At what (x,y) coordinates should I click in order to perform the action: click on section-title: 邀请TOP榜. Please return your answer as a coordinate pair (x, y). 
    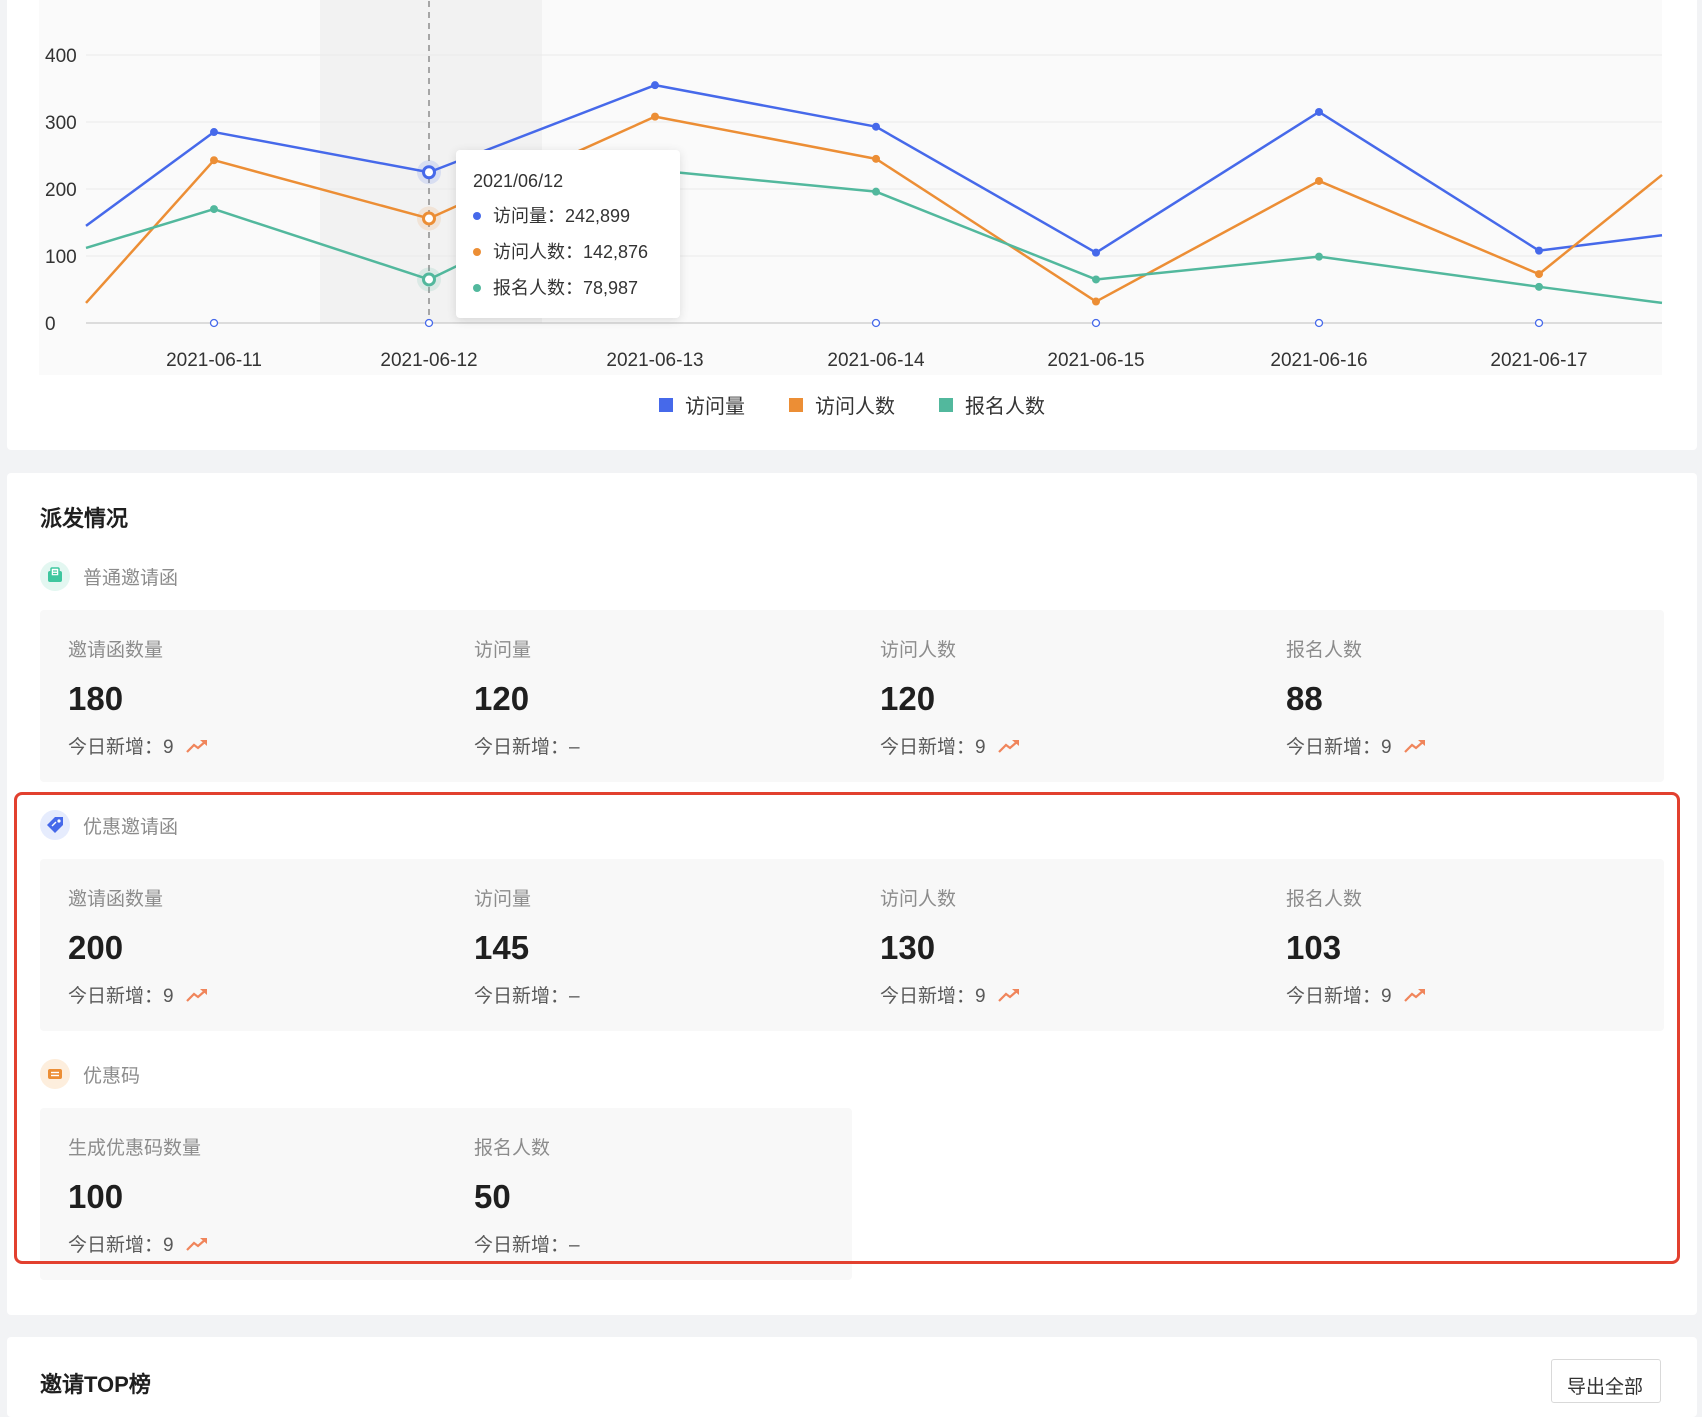
    Looking at the image, I should click on (95, 1384).